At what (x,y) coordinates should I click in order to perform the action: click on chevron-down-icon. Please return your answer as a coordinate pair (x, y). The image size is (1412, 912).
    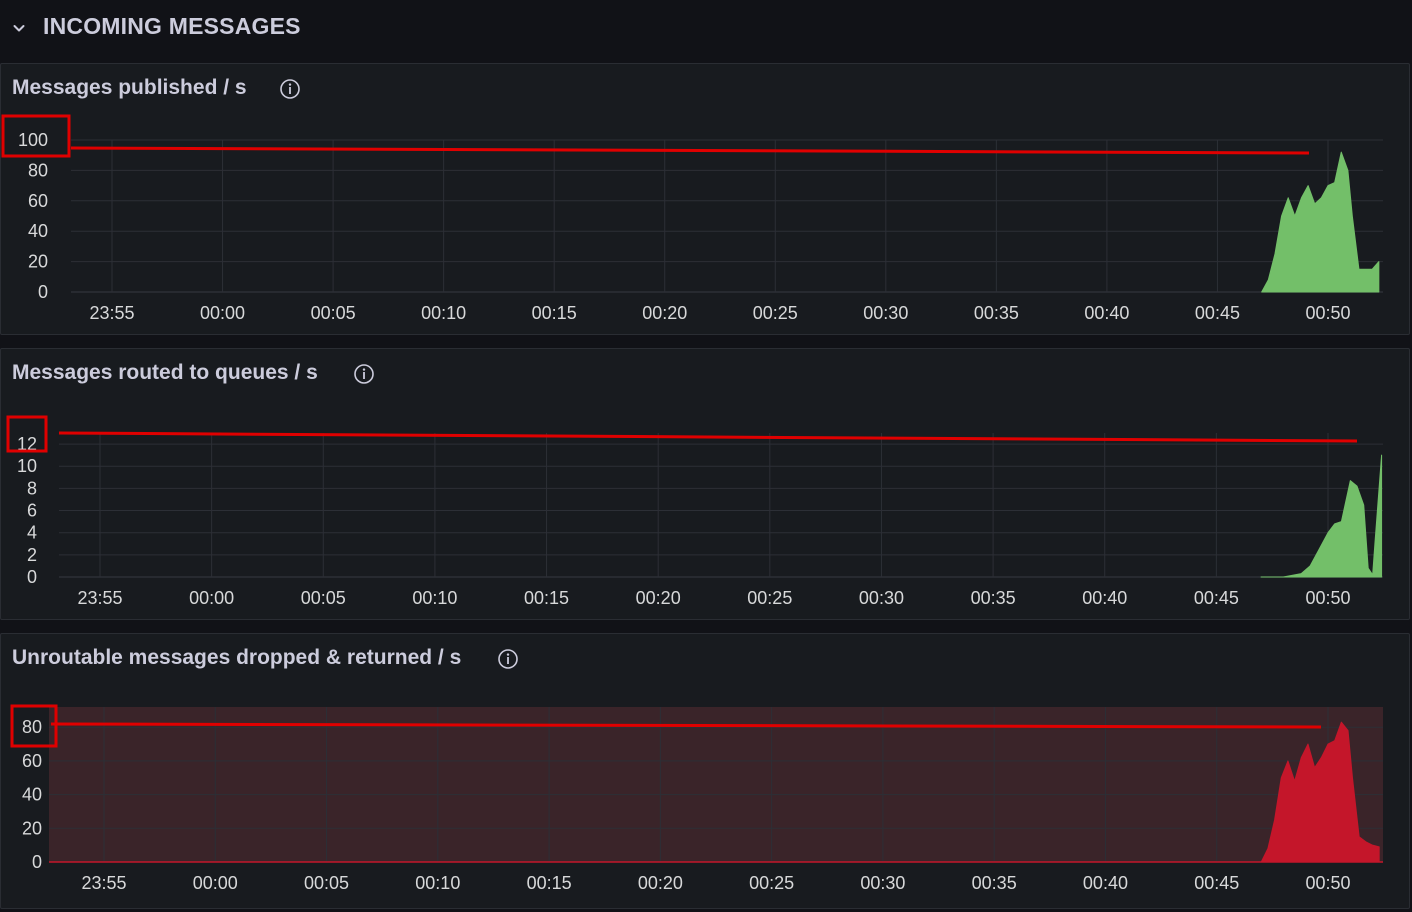
    Looking at the image, I should click on (19, 28).